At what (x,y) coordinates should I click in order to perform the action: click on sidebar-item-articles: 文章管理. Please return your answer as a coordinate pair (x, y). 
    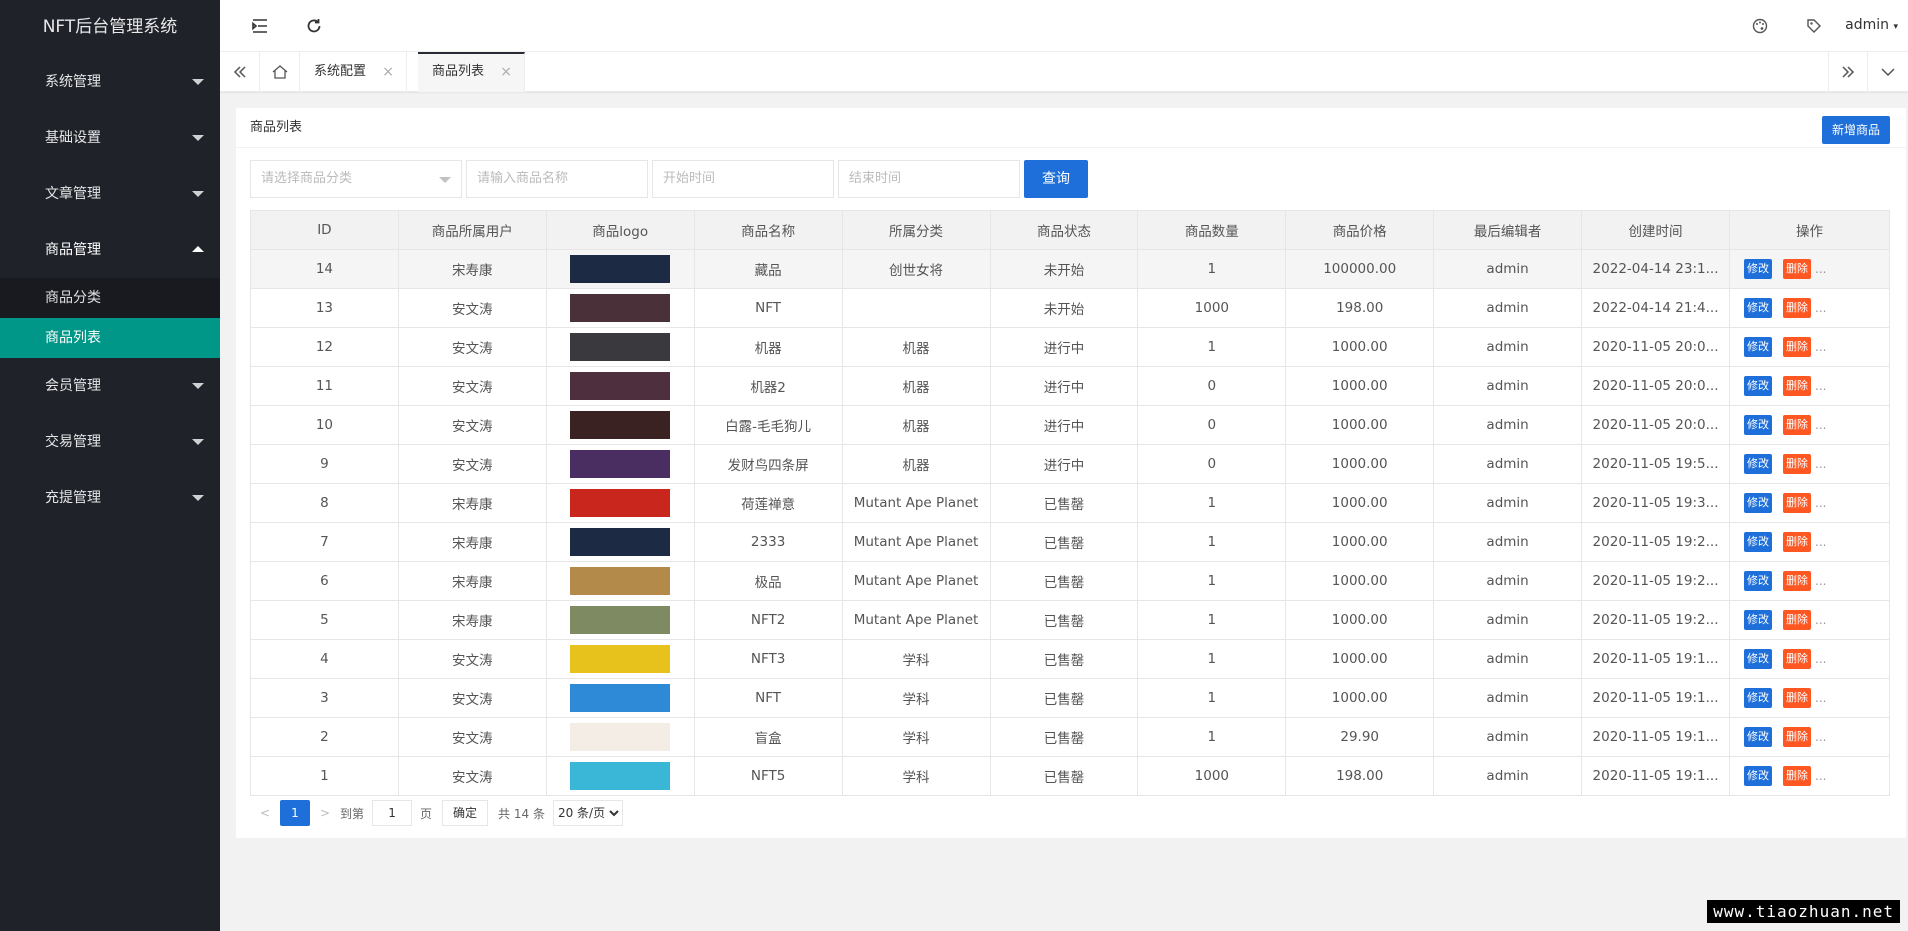
    Looking at the image, I should click on (110, 194).